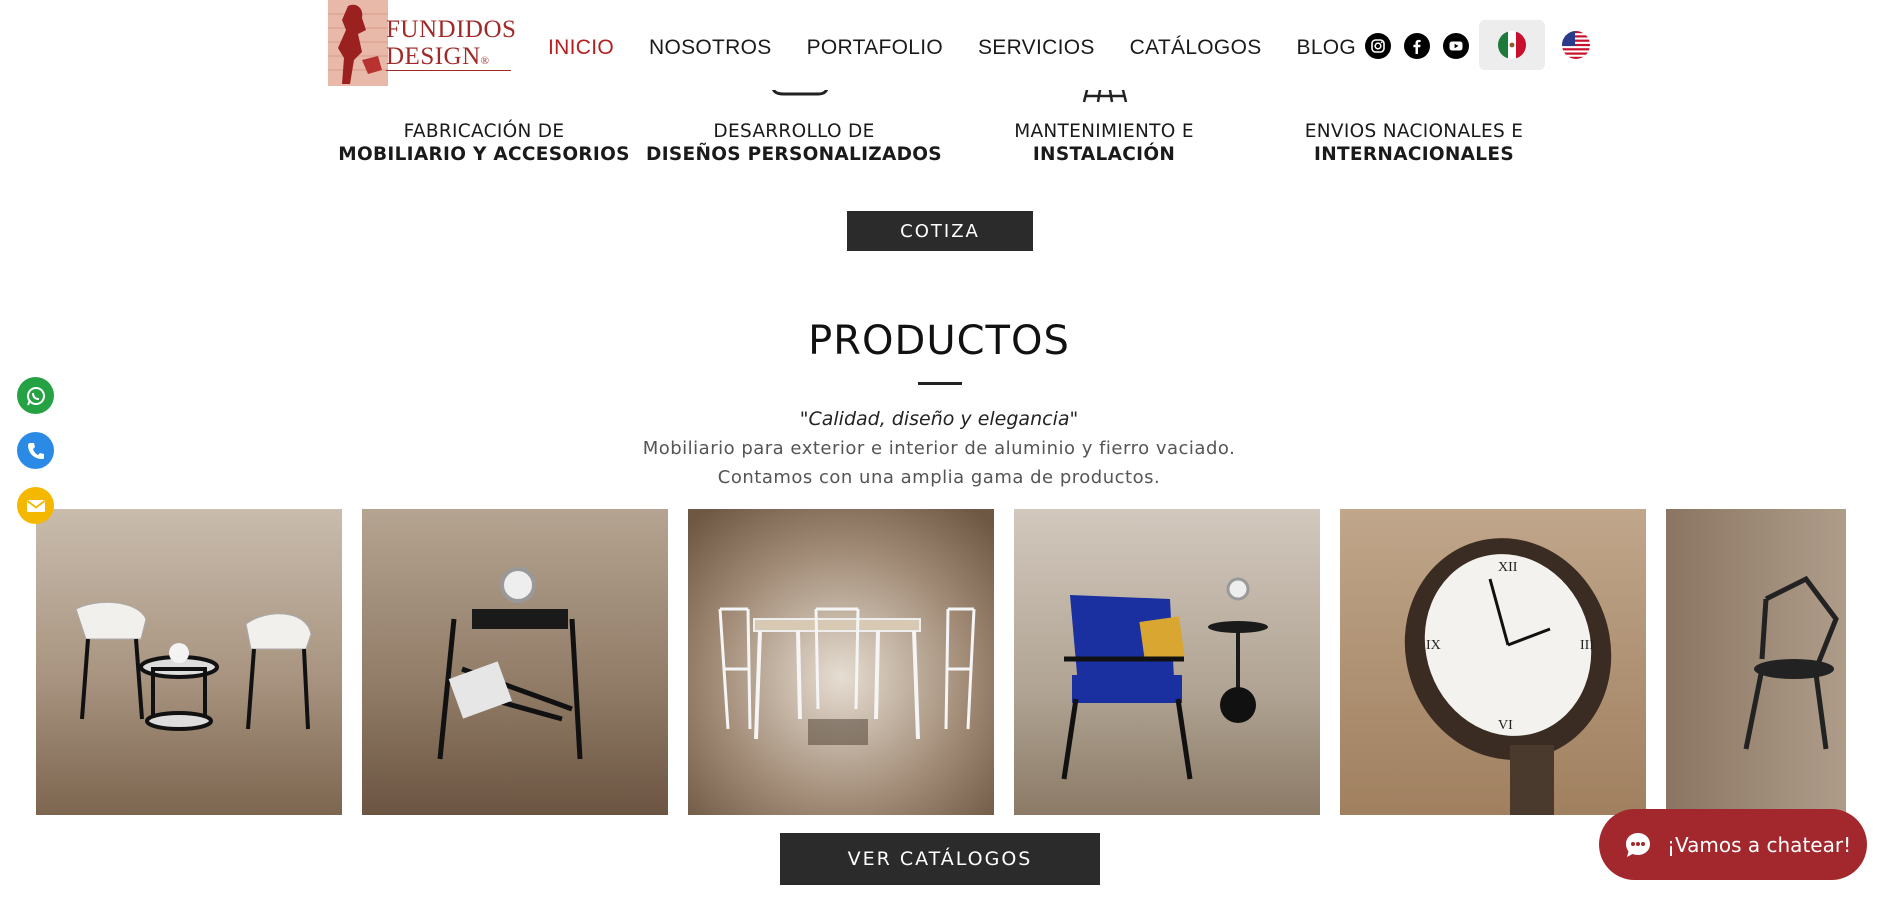 This screenshot has width=1878, height=901. What do you see at coordinates (1756, 662) in the screenshot?
I see `black-chair-image` at bounding box center [1756, 662].